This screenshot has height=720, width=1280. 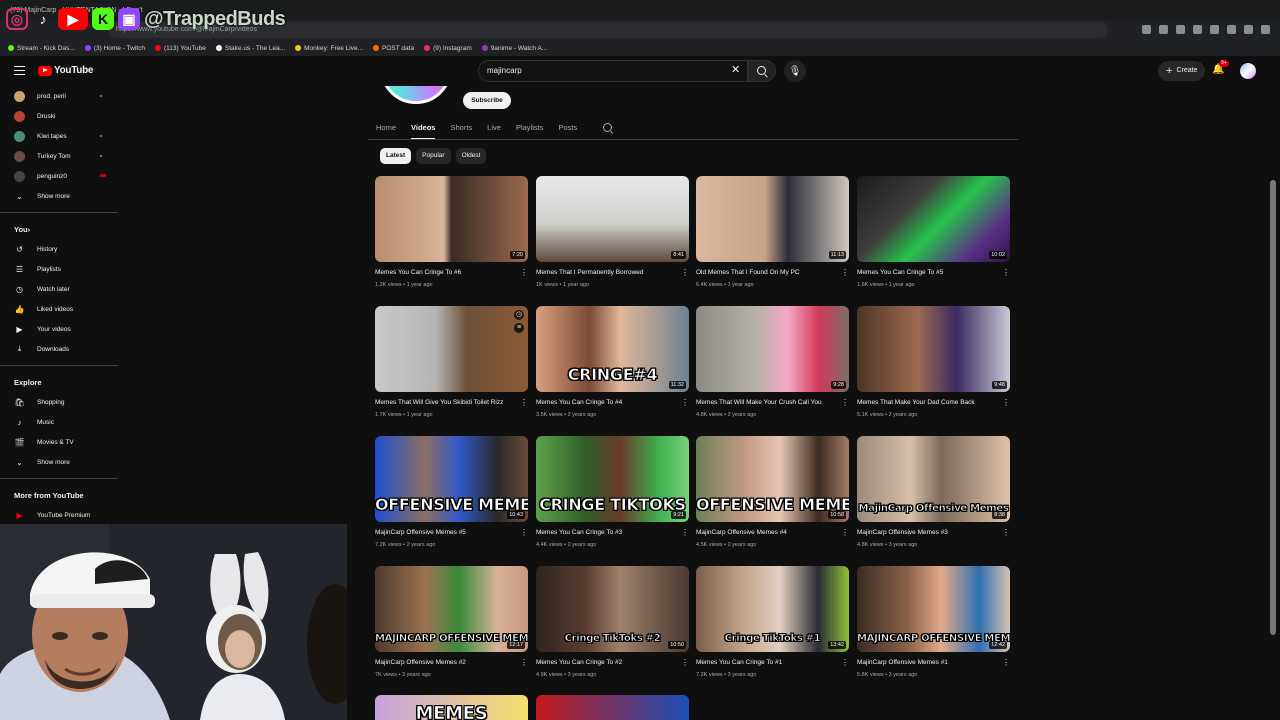 What do you see at coordinates (612, 707) in the screenshot?
I see `video-thumbnail` at bounding box center [612, 707].